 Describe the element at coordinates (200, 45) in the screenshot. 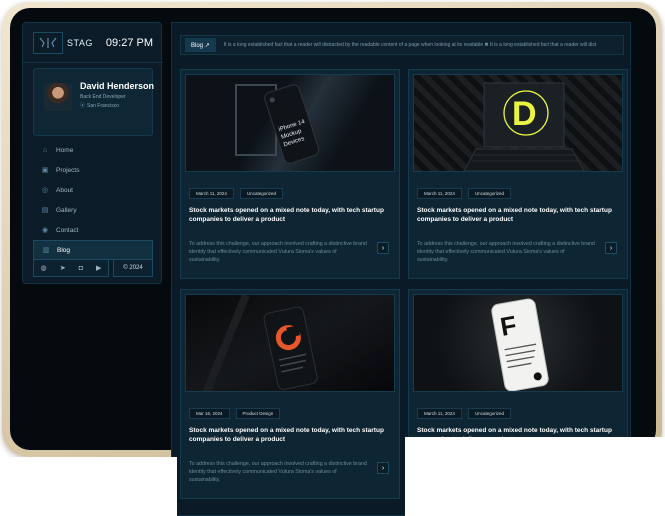

I see `blog-tag-button: Blog ↗` at that location.